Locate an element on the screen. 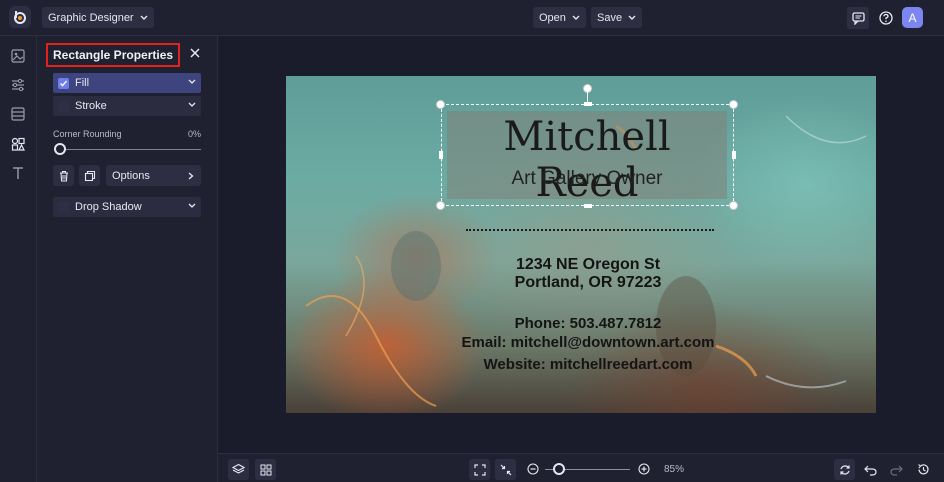  resize-handle-left is located at coordinates (441, 155).